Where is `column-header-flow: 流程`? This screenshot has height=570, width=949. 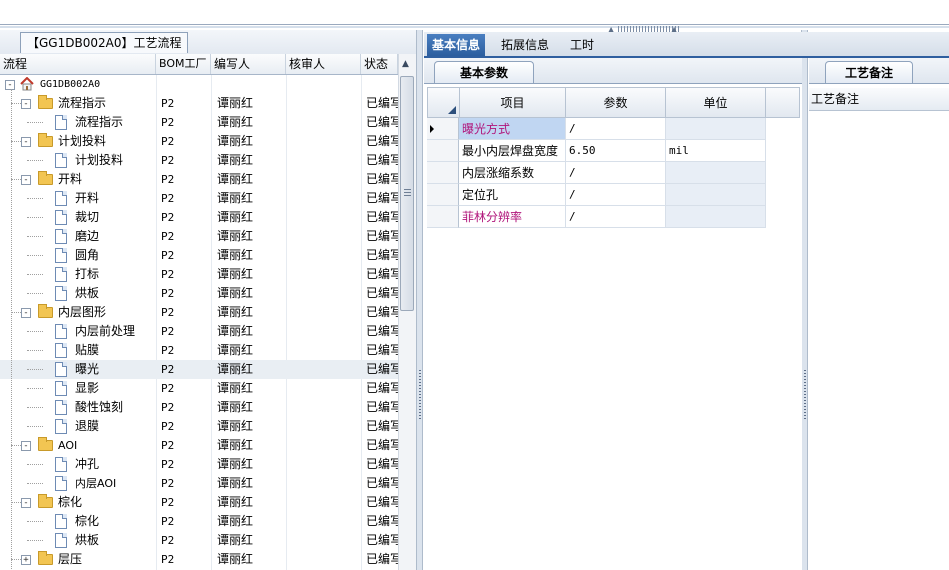
column-header-flow: 流程 is located at coordinates (78, 64).